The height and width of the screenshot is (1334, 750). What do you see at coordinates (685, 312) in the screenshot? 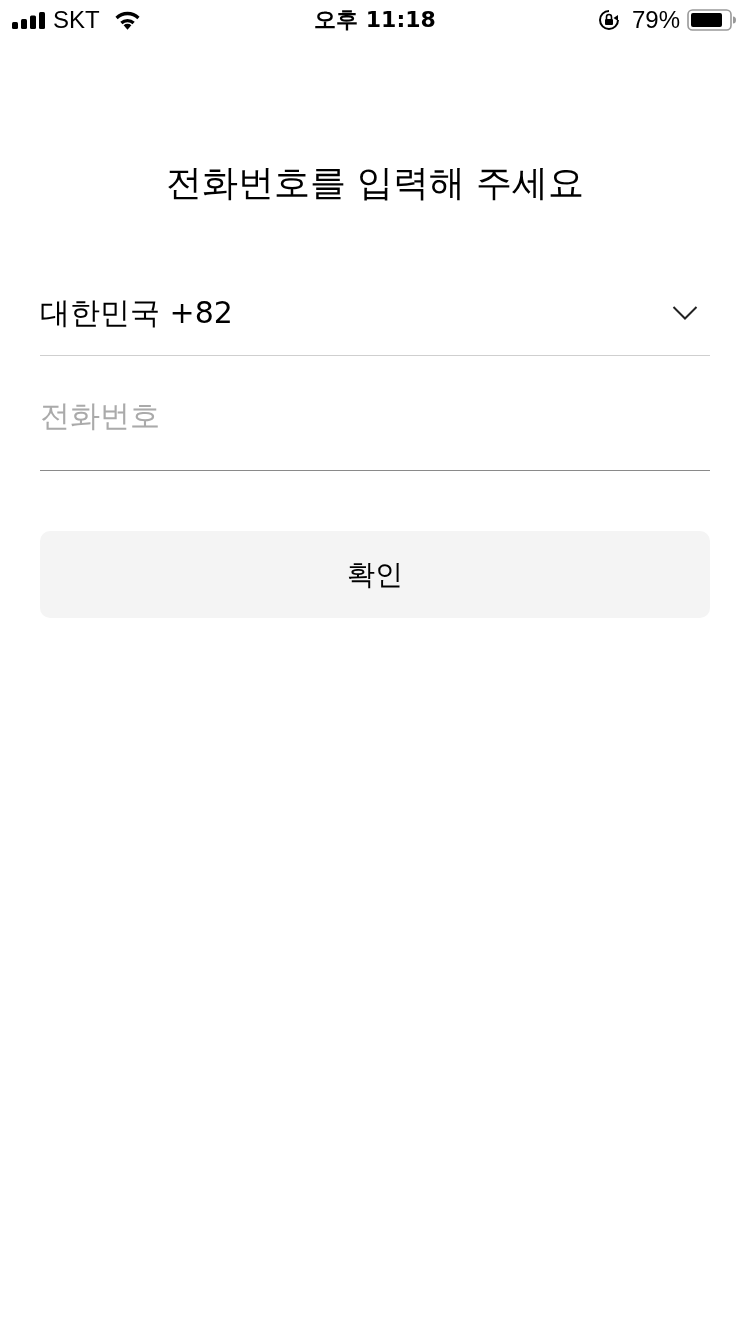
I see `chevron-down-icon` at bounding box center [685, 312].